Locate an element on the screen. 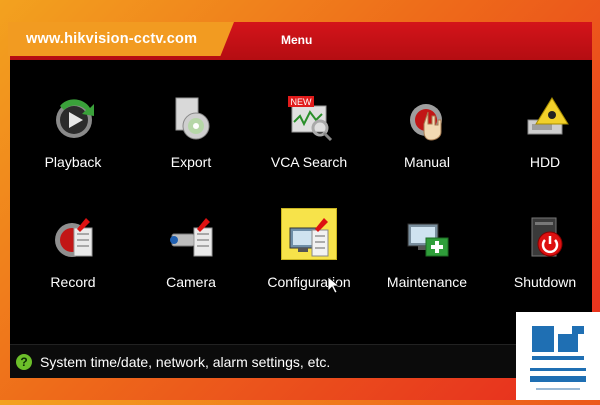 The image size is (600, 405). watermark-logo is located at coordinates (558, 356).